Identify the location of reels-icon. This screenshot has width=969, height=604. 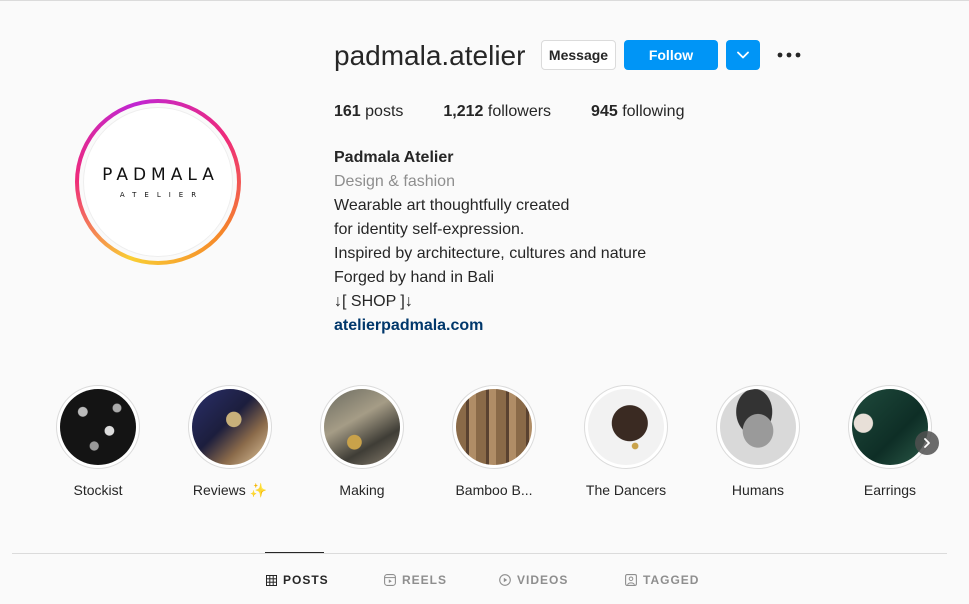
(390, 580).